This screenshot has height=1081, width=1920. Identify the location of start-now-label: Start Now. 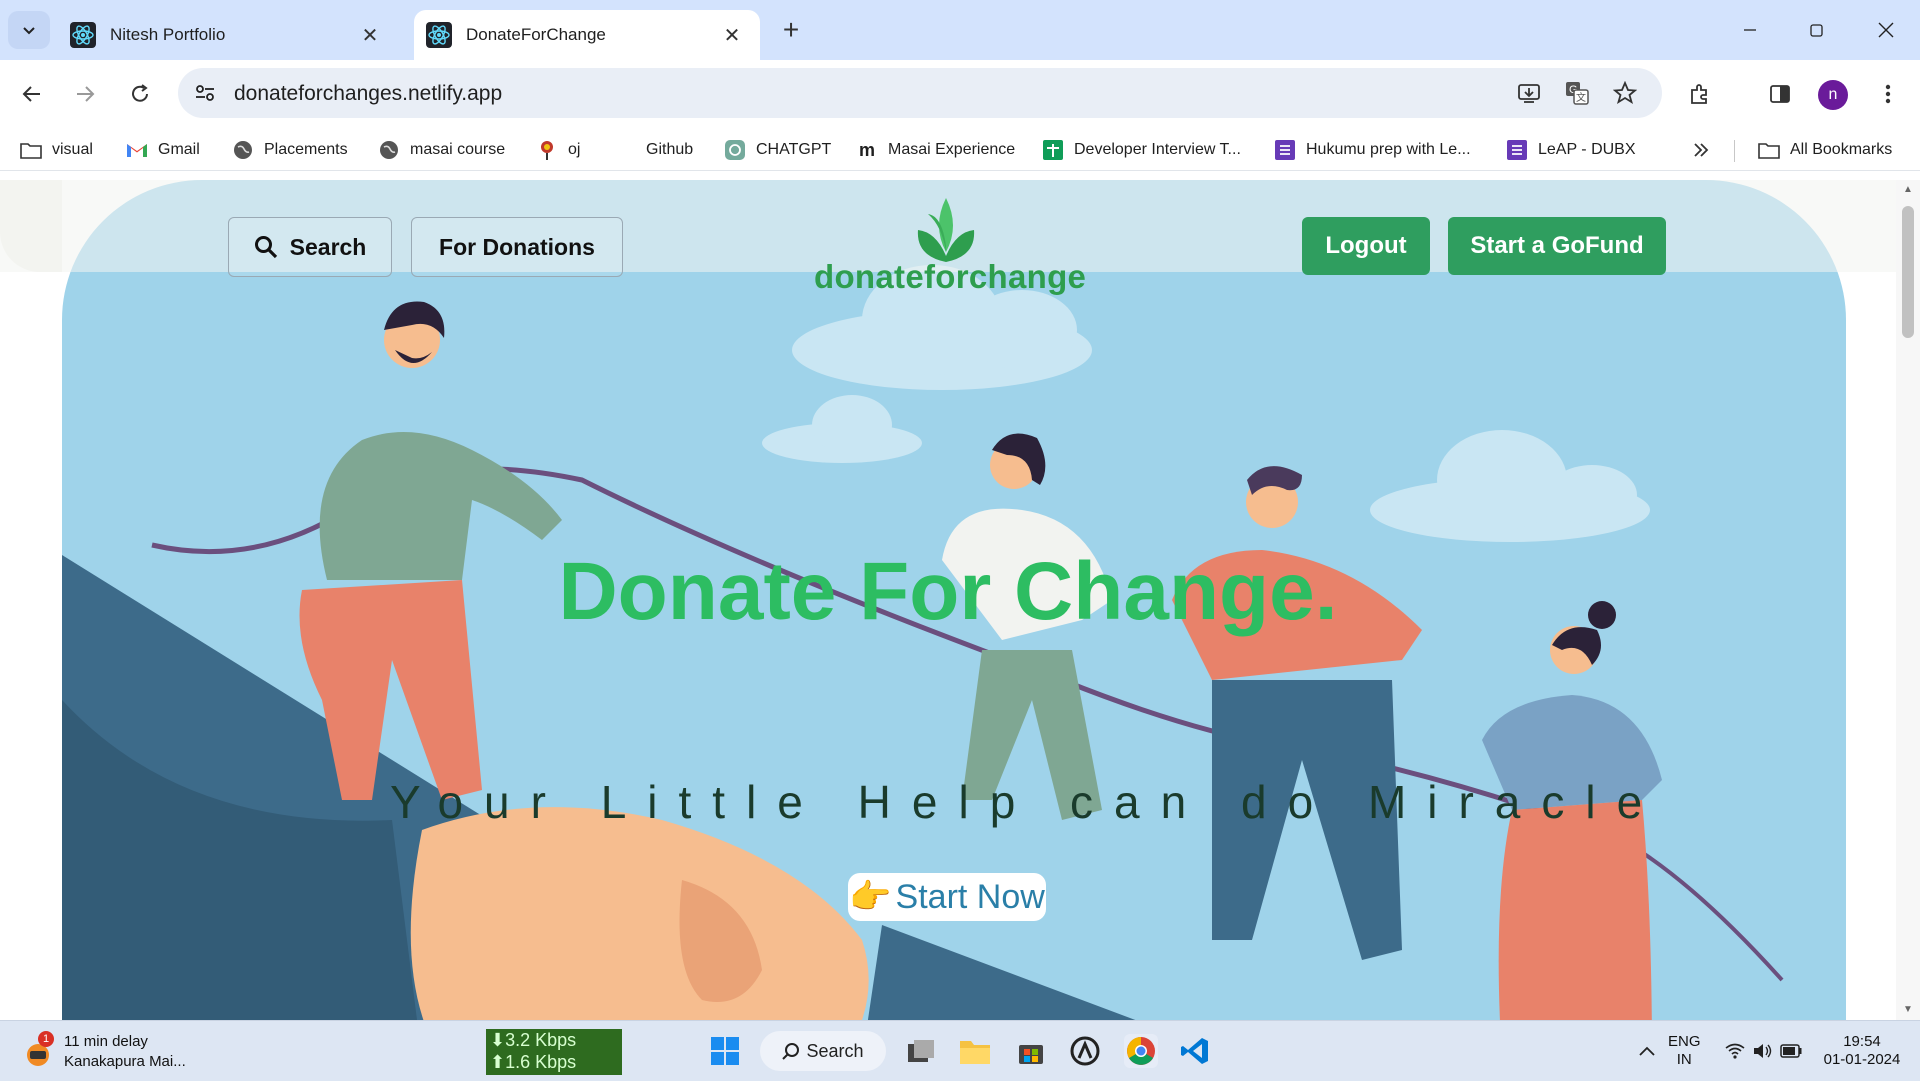
(970, 896).